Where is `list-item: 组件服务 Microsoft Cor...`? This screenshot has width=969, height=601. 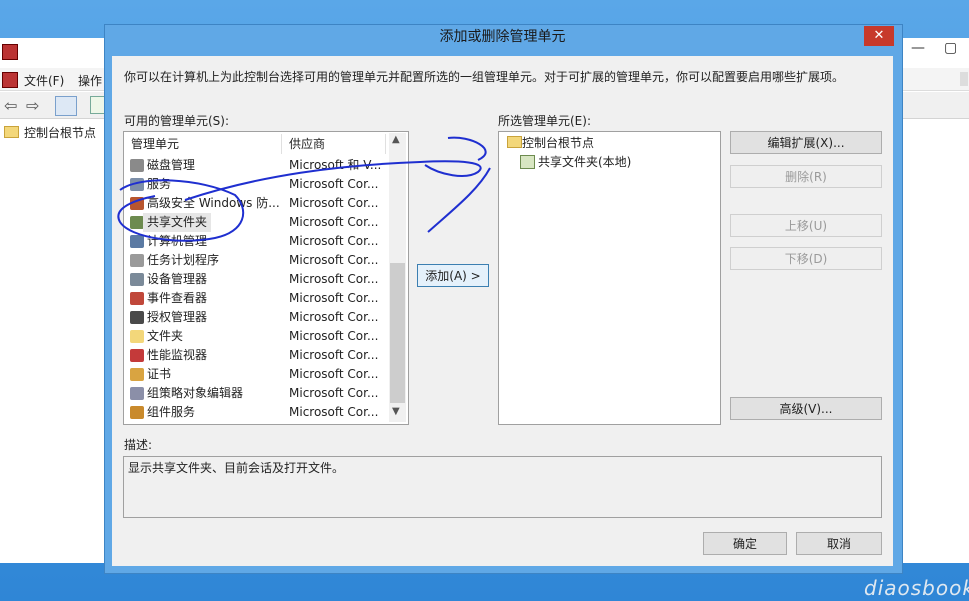
list-item: 组件服务 Microsoft Cor... is located at coordinates (257, 412).